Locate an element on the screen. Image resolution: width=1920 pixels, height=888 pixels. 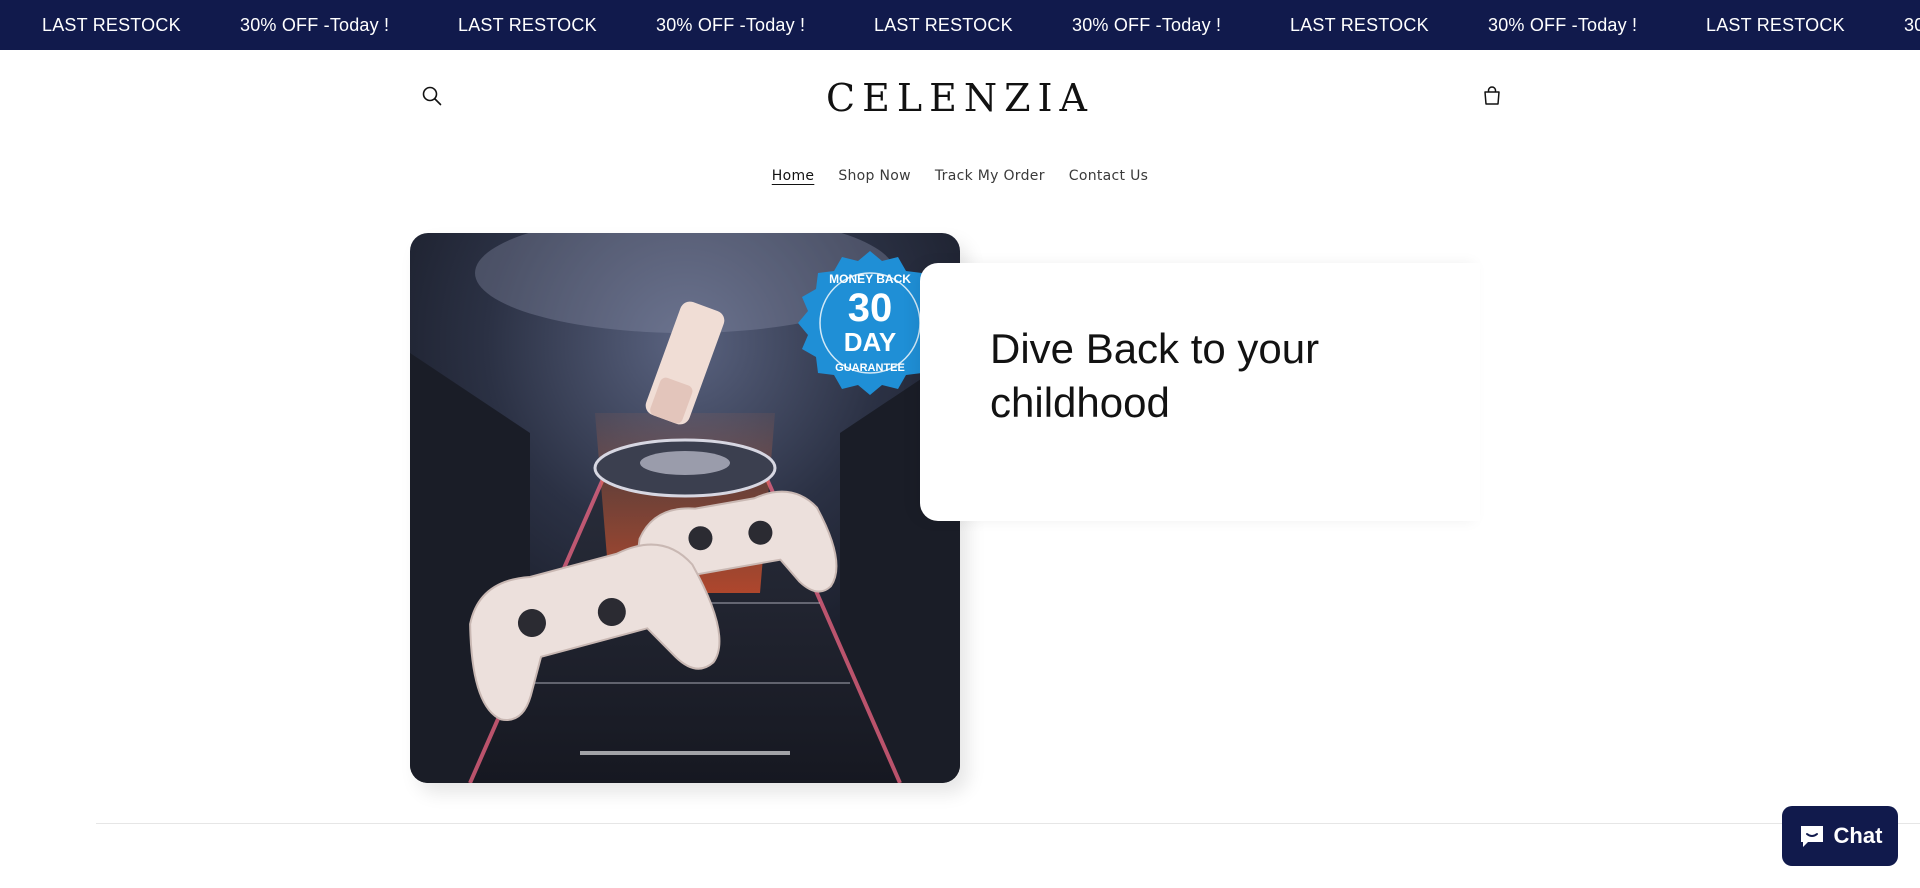
chat-button: Chat is located at coordinates (1840, 836).